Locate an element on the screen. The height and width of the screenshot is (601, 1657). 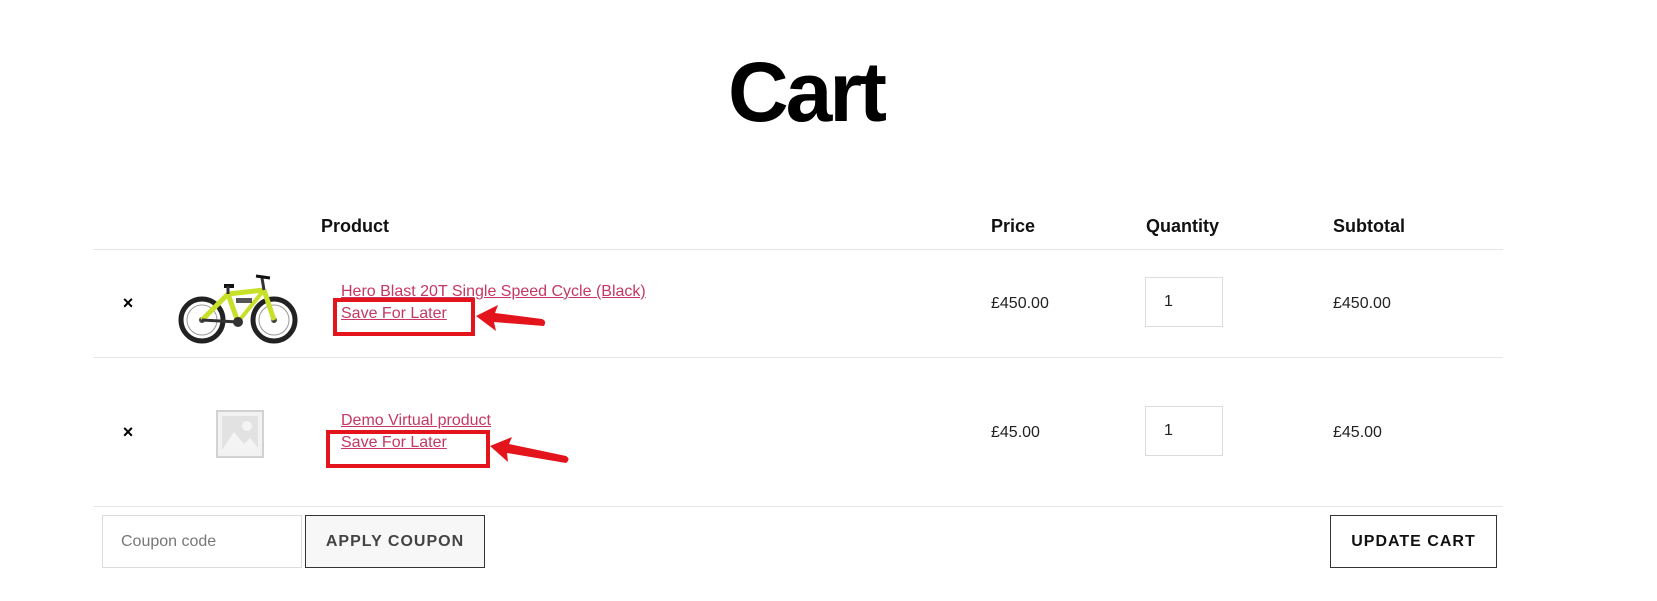
update-cart-button: UPDATE CART is located at coordinates (1413, 541).